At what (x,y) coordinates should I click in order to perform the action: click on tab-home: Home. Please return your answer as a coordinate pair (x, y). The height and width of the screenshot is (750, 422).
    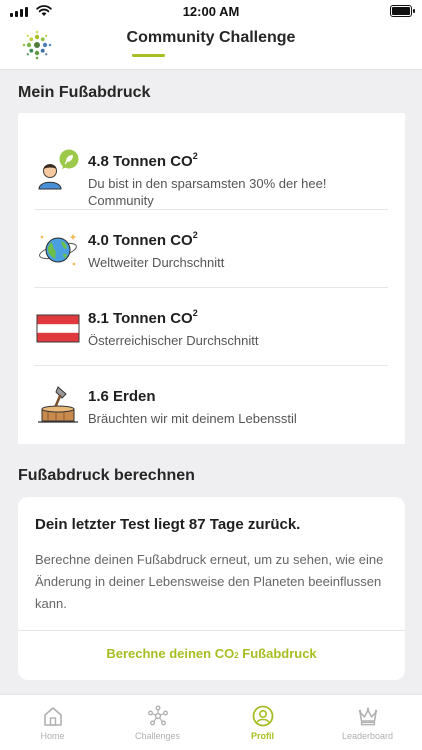
    Looking at the image, I should click on (52, 722).